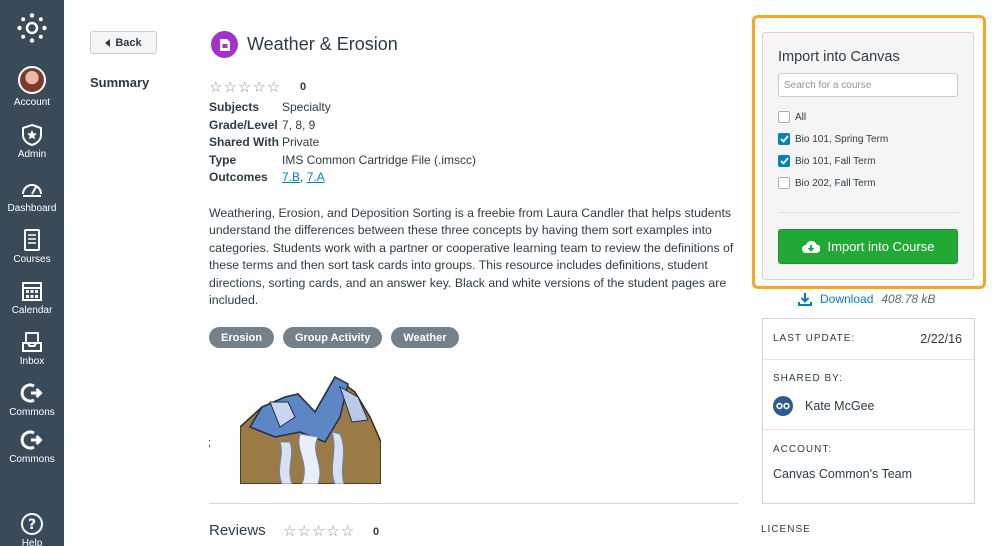  What do you see at coordinates (792, 117) in the screenshot?
I see `course-option-all: All` at bounding box center [792, 117].